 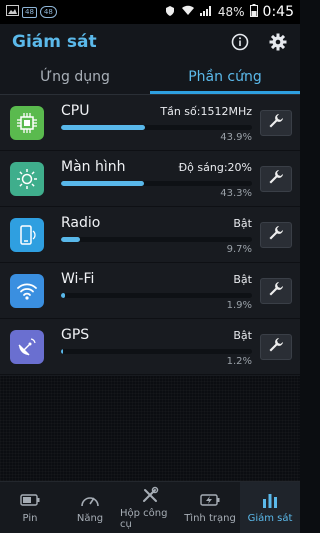 I want to click on list-item-cpu: CPU Tần số:1512MHz 43.9%, so click(x=150, y=123).